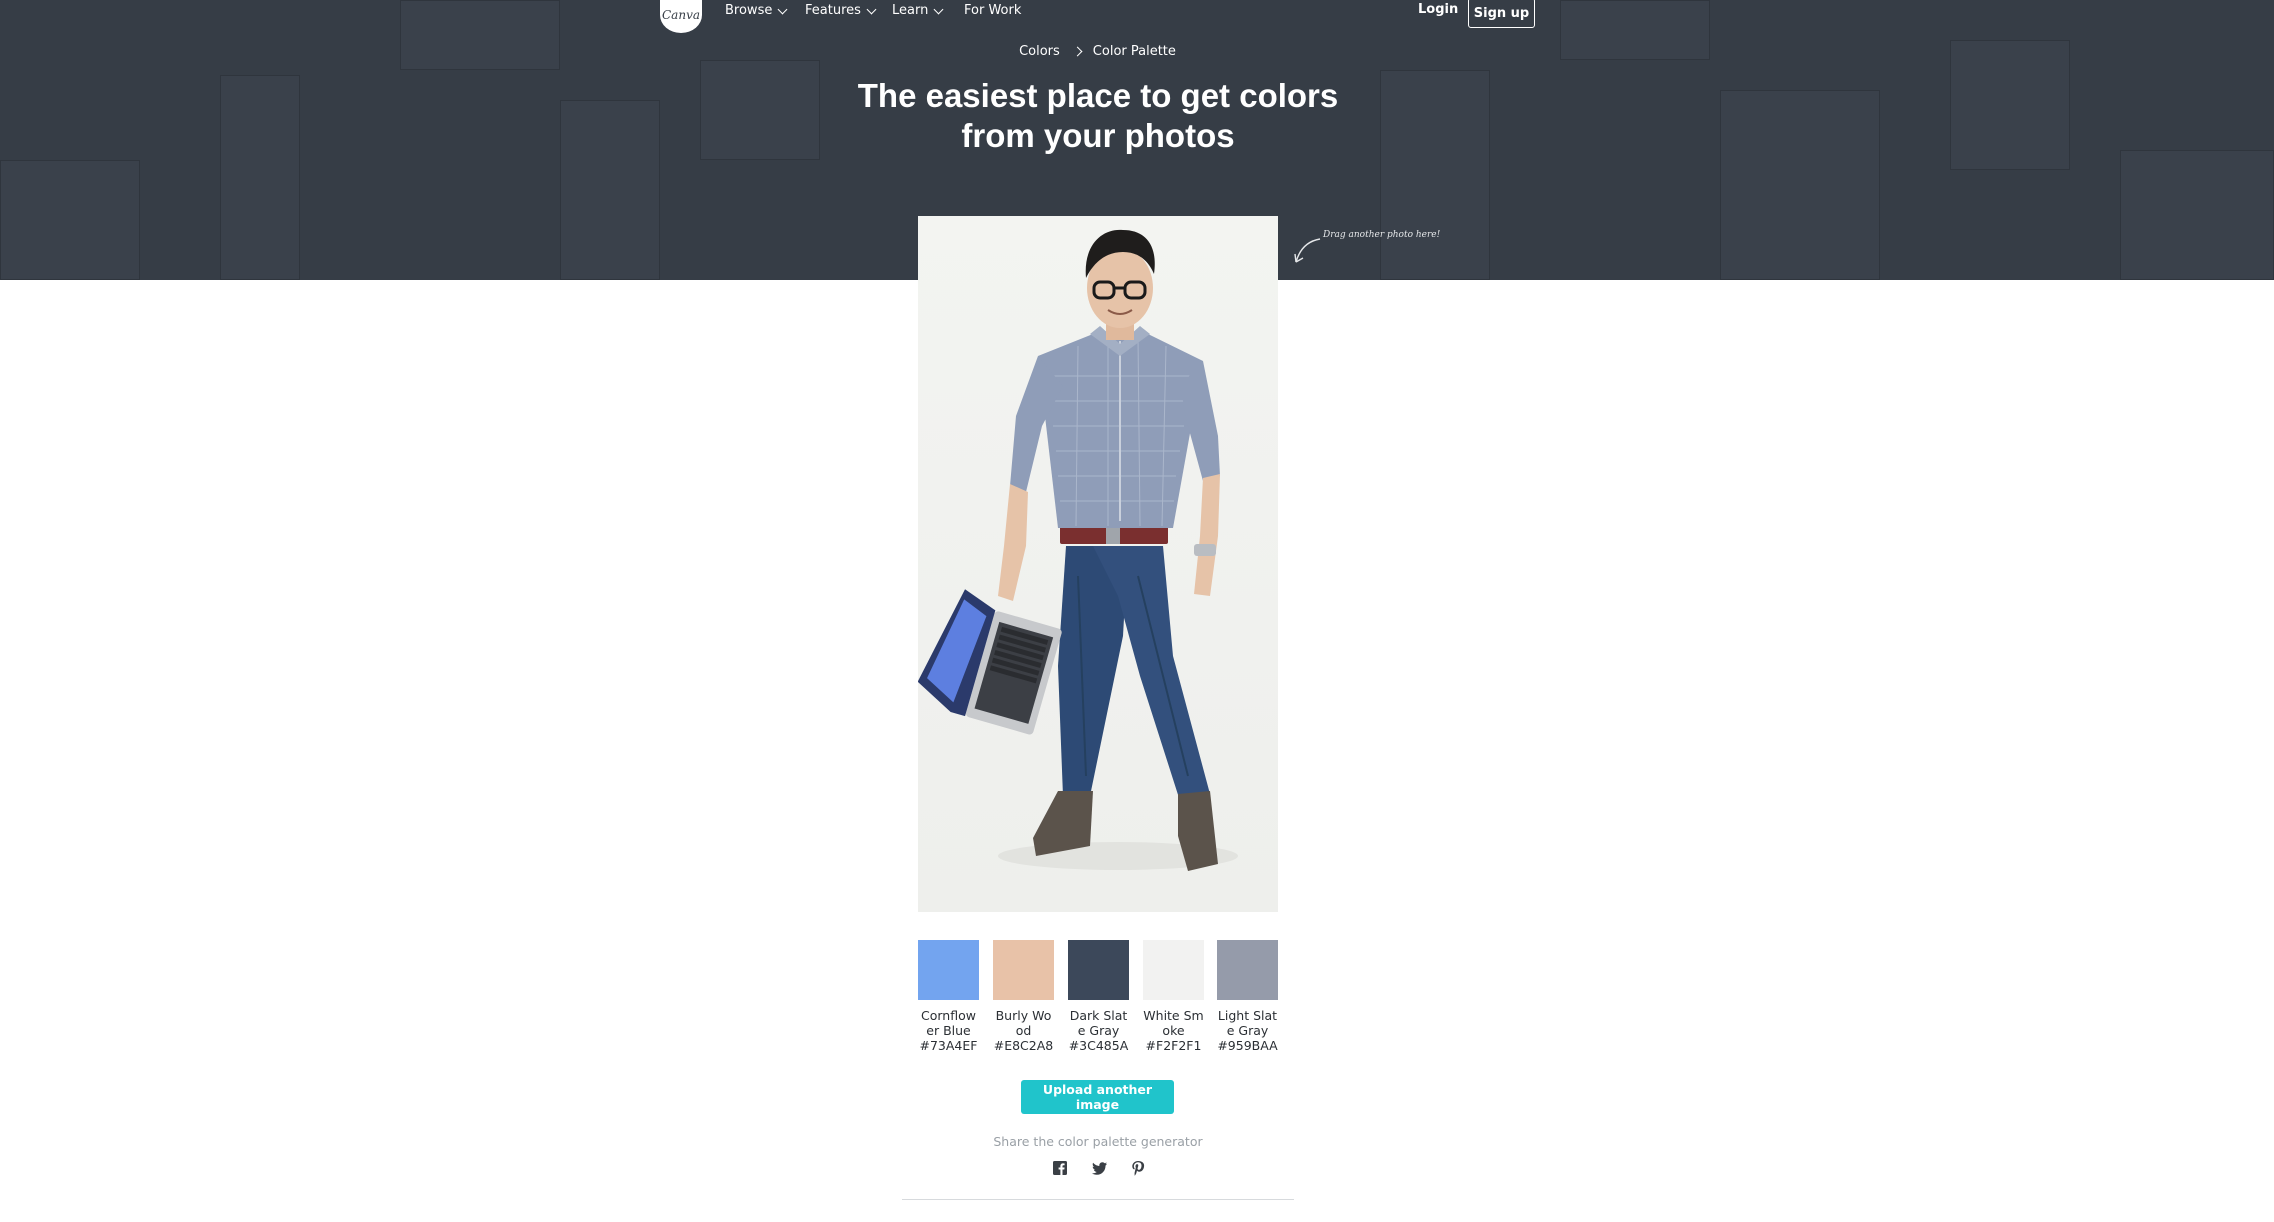 The width and height of the screenshot is (2274, 1222). I want to click on nav-features: Features, so click(841, 10).